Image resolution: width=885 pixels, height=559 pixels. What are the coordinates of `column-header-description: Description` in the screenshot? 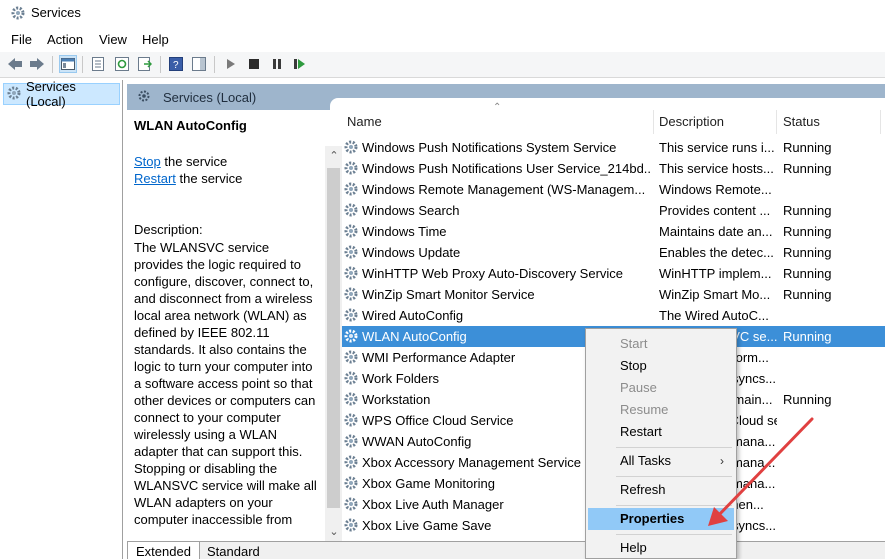 It's located at (691, 121).